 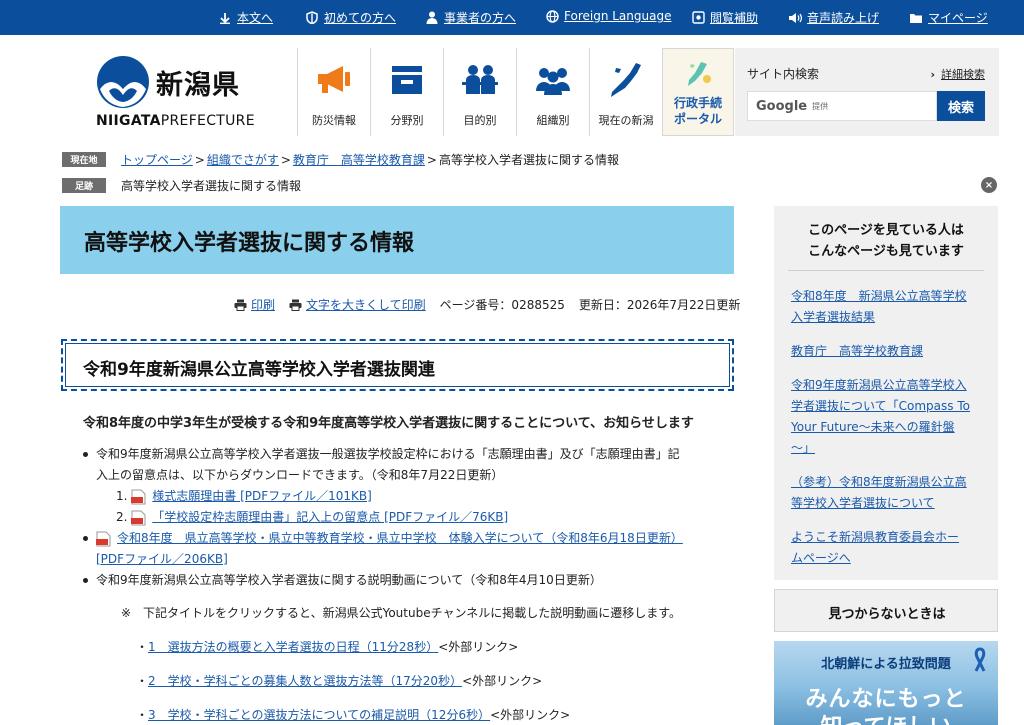 What do you see at coordinates (312, 18) in the screenshot?
I see `shield-icon` at bounding box center [312, 18].